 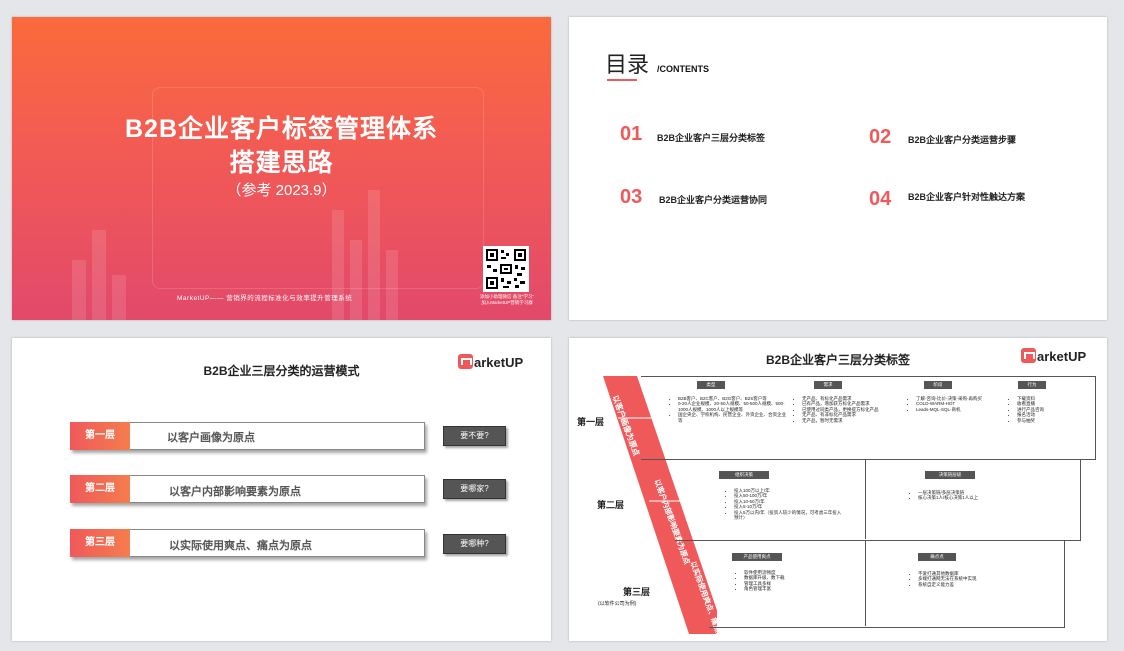 I want to click on tag-item: 核心决策1人/核心决策1人以上, so click(x=979, y=497).